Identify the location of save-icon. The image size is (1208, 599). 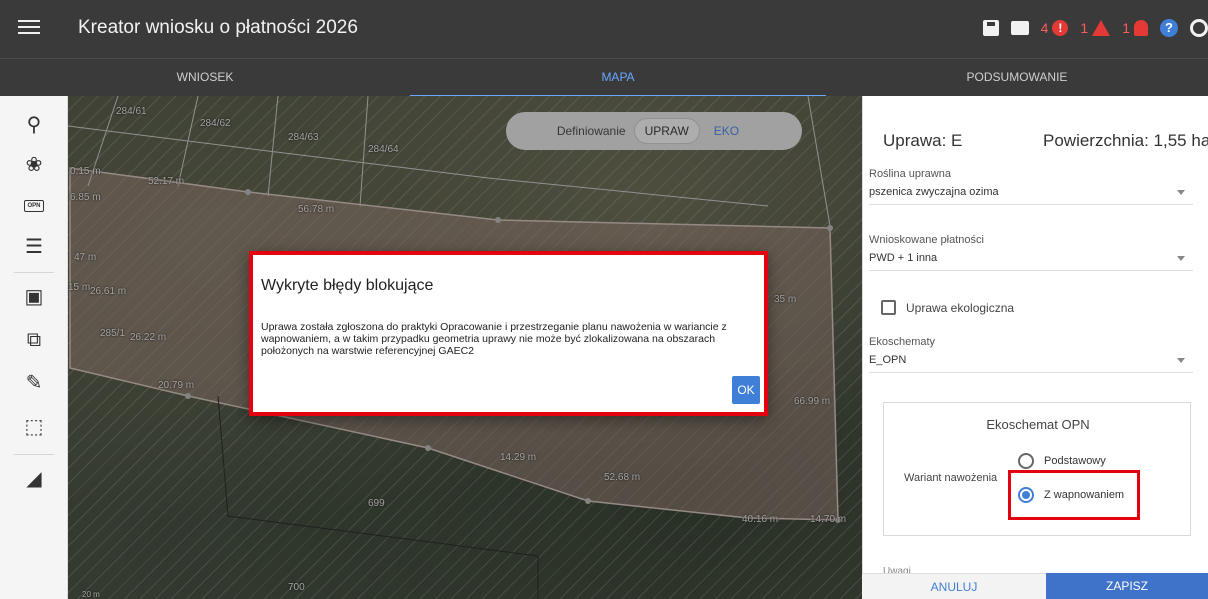
(990, 28).